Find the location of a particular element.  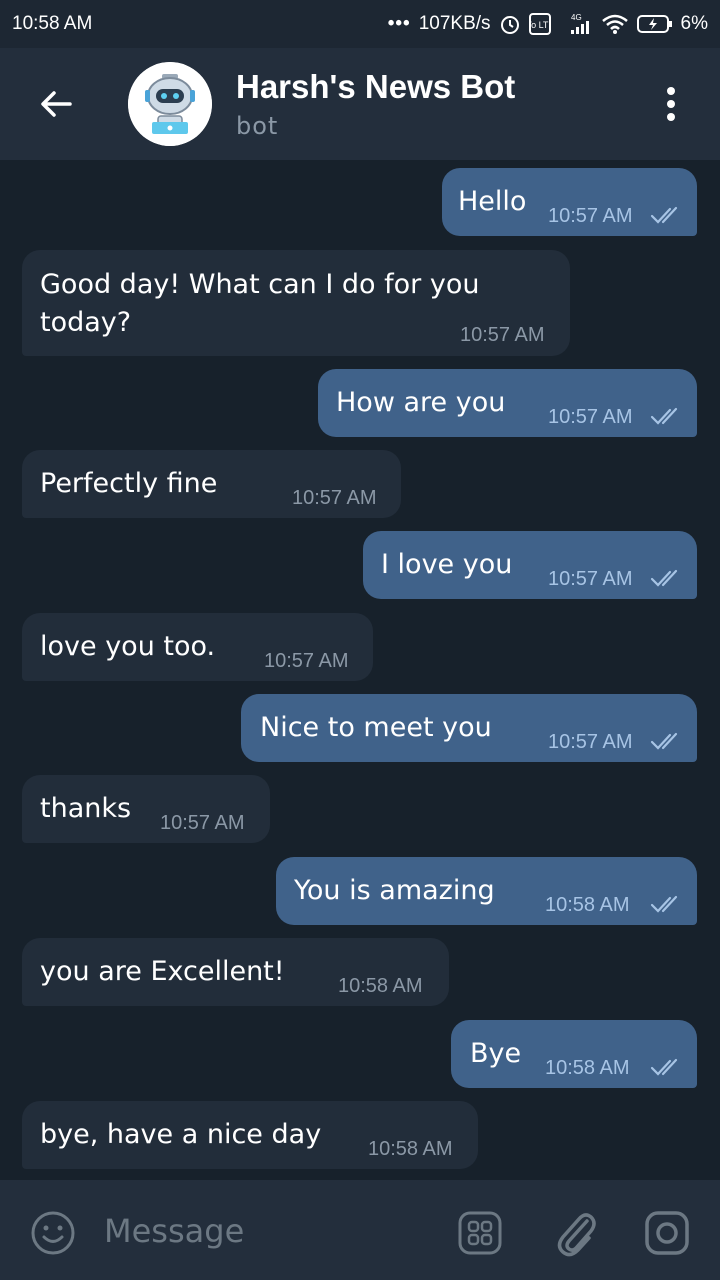

status-bar: 10:58 AM ••• 107KB/s Vo LTE 4G 6% is located at coordinates (360, 24).